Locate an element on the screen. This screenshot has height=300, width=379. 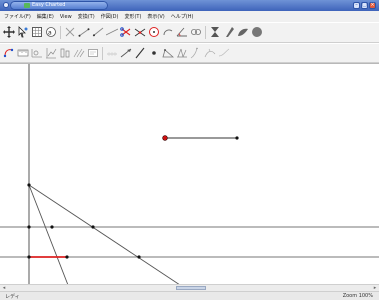
point-tool-icon is located at coordinates (9, 53).